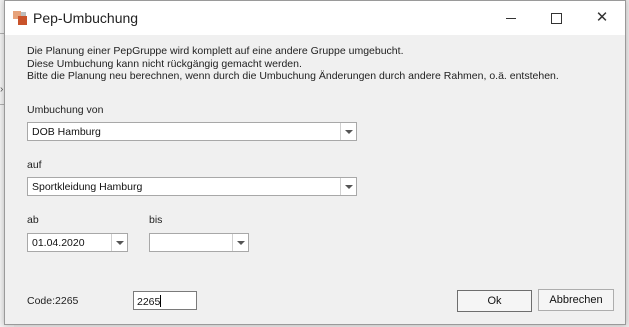 The height and width of the screenshot is (327, 629). Describe the element at coordinates (165, 300) in the screenshot. I see `code-input: 2265` at that location.